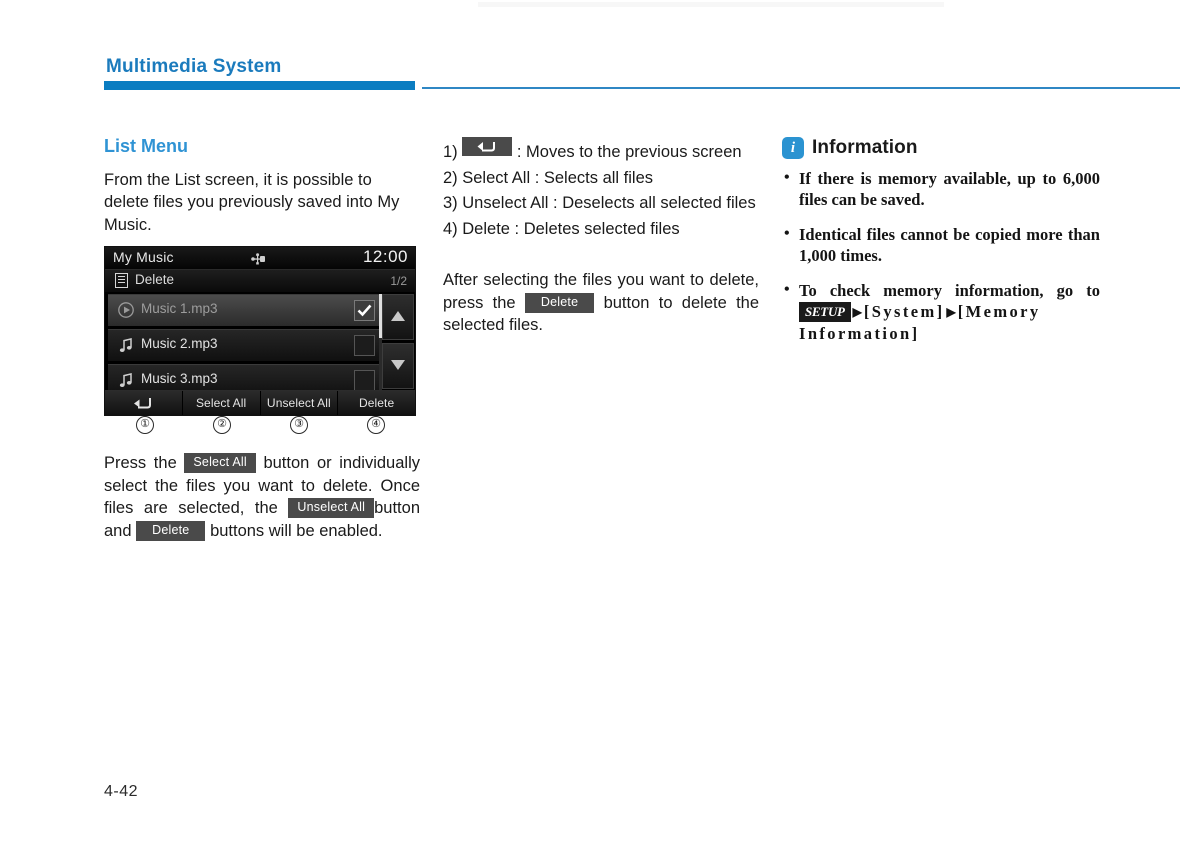 This screenshot has height=861, width=1200. Describe the element at coordinates (221, 403) in the screenshot. I see `select-all-button: Select All` at that location.